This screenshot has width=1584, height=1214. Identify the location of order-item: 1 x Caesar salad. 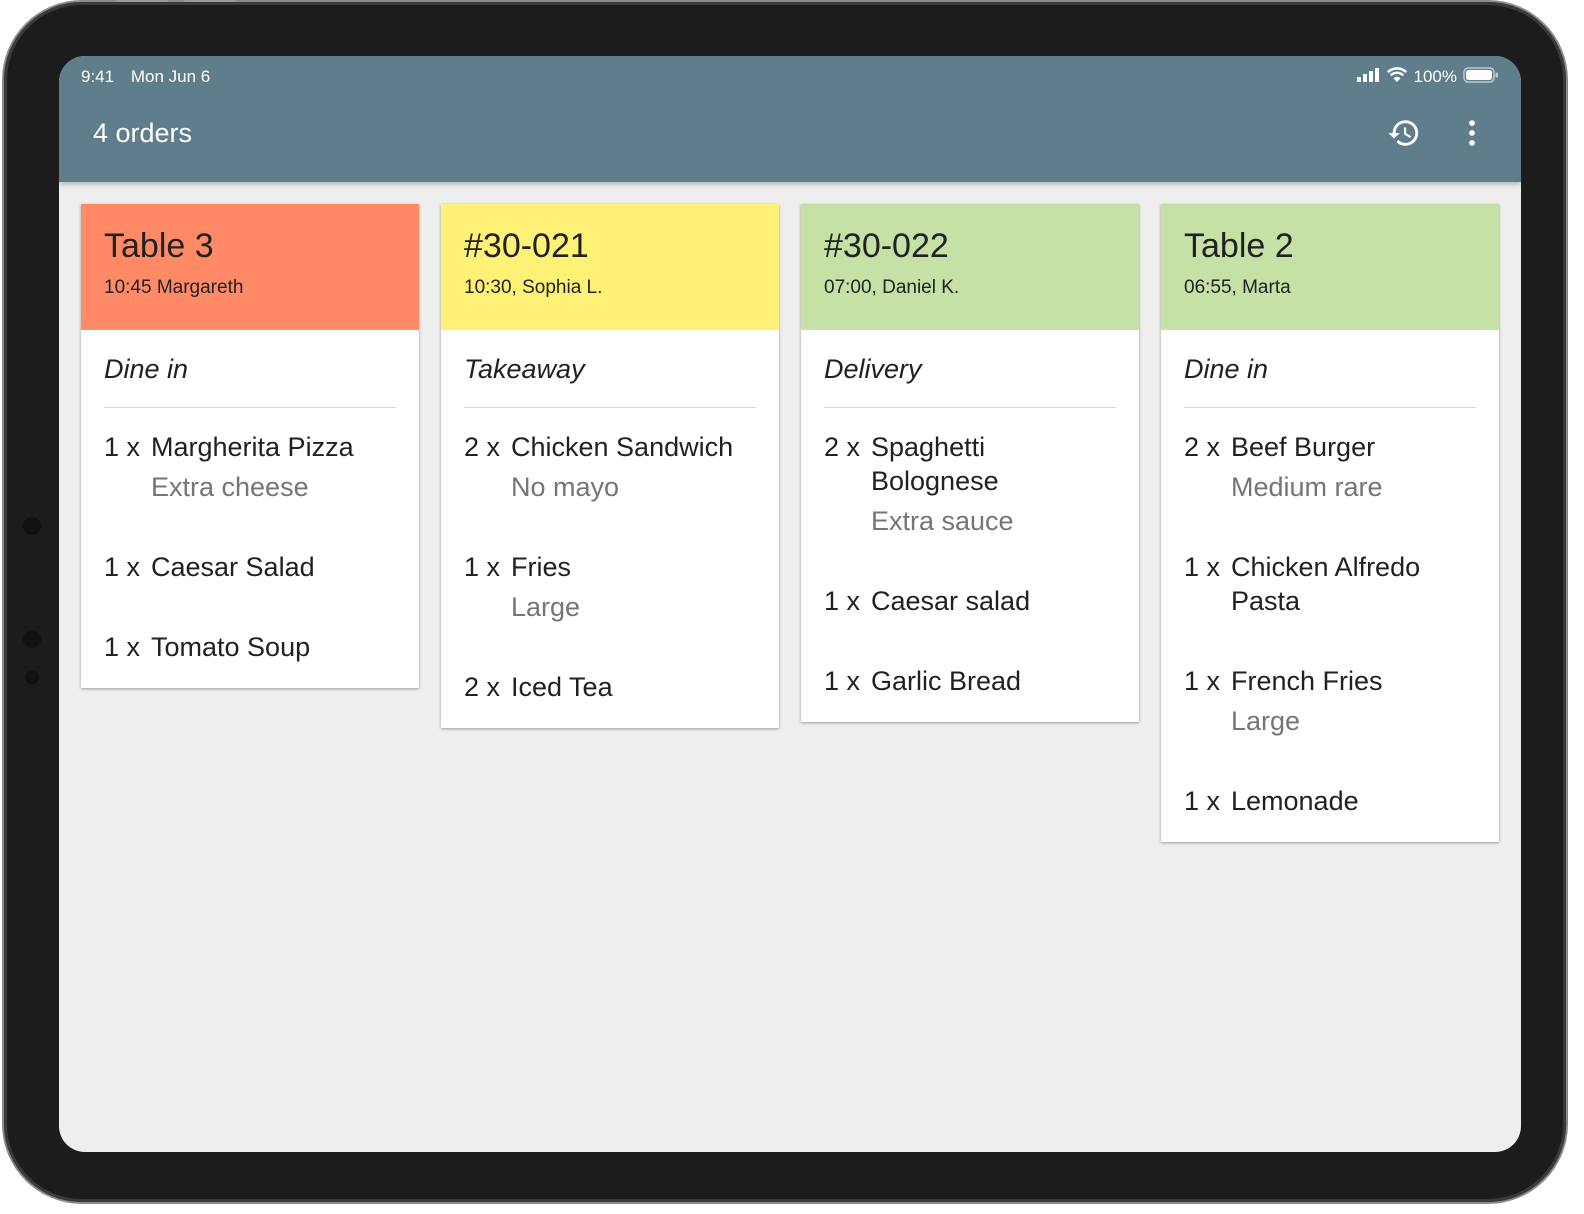
(970, 601).